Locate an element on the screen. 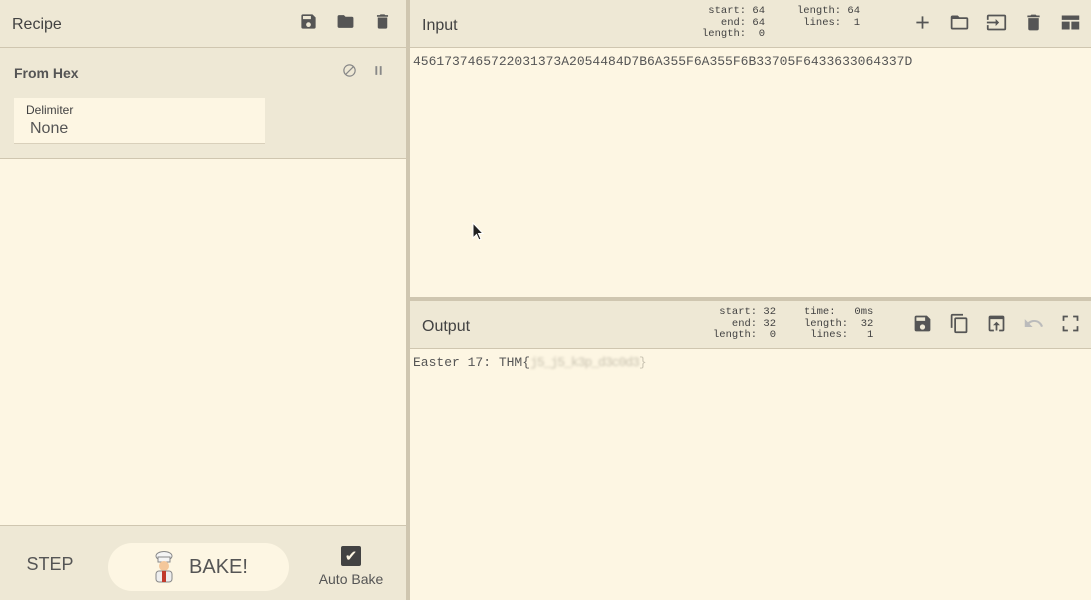  output-suffix: } is located at coordinates (642, 362).